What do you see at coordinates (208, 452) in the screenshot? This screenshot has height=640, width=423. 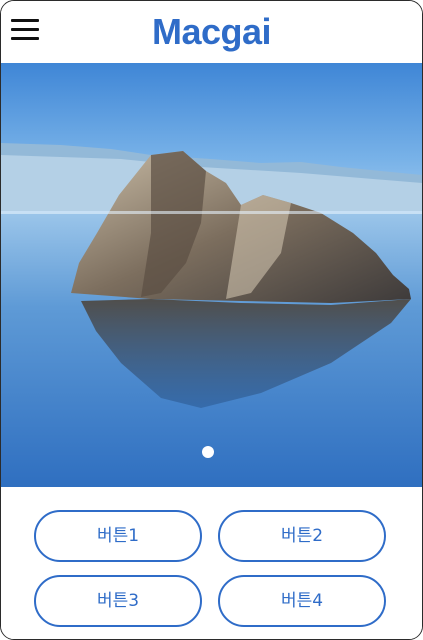 I see `carousel-dot-active` at bounding box center [208, 452].